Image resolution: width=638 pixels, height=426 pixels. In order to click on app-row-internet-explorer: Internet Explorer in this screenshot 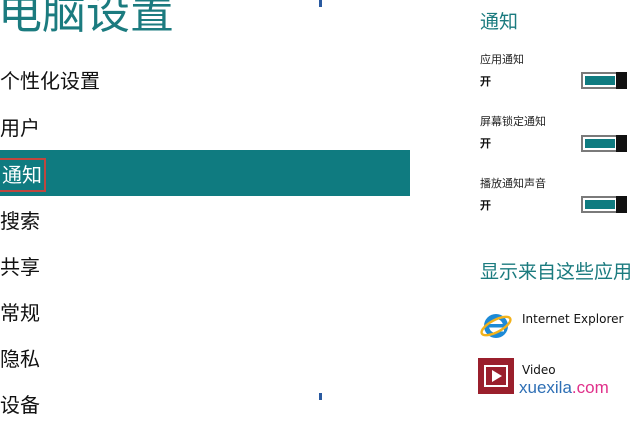, I will do `click(558, 325)`.